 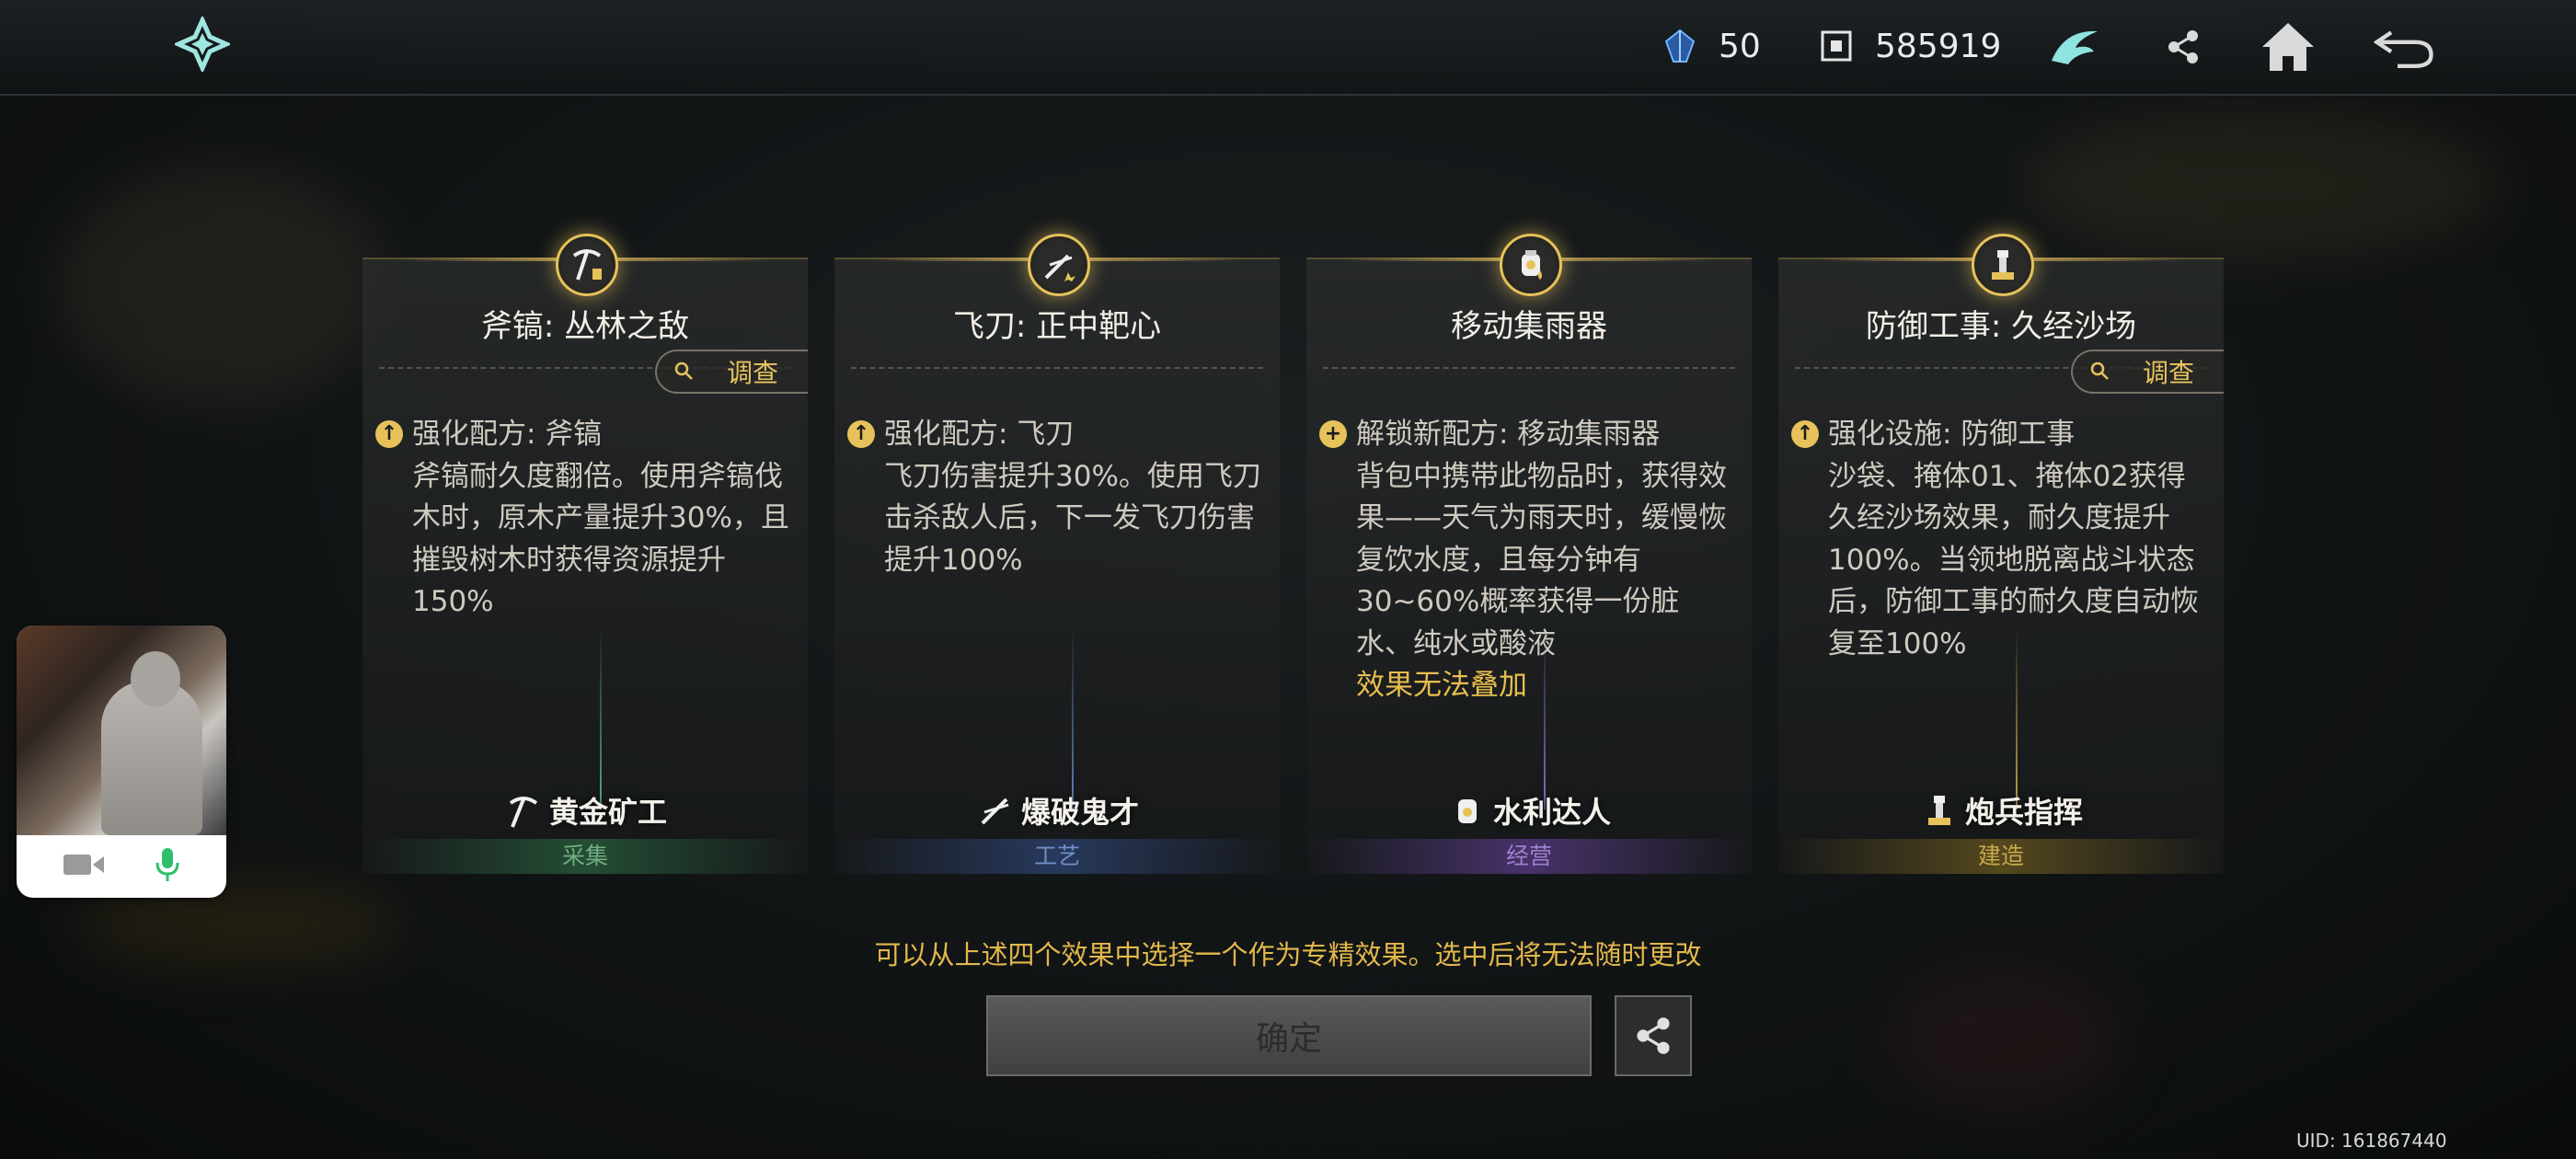 I want to click on title-badge: 爆破鬼才, so click(x=1057, y=810).